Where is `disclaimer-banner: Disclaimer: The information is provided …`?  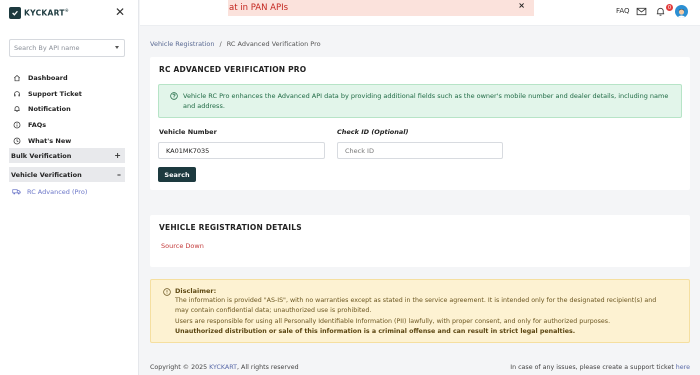
disclaimer-banner: Disclaimer: The information is provided … is located at coordinates (420, 311).